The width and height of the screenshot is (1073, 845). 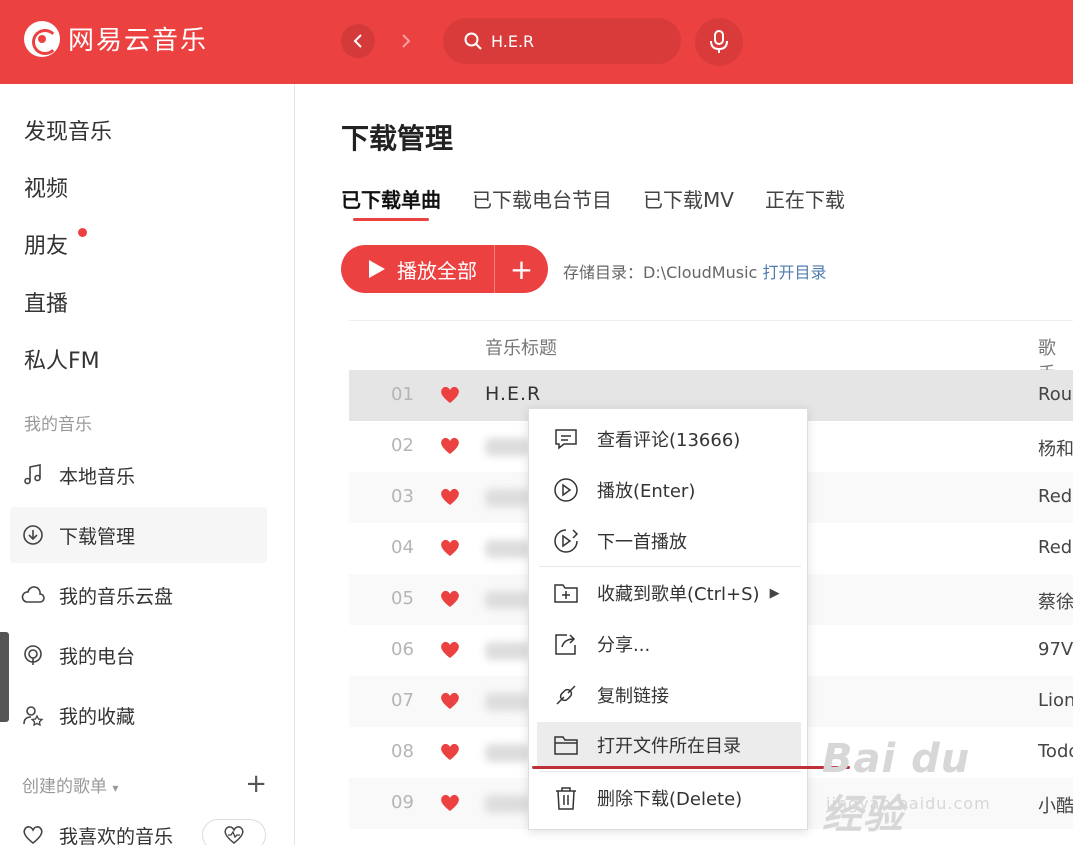 I want to click on music-note-icon, so click(x=33, y=475).